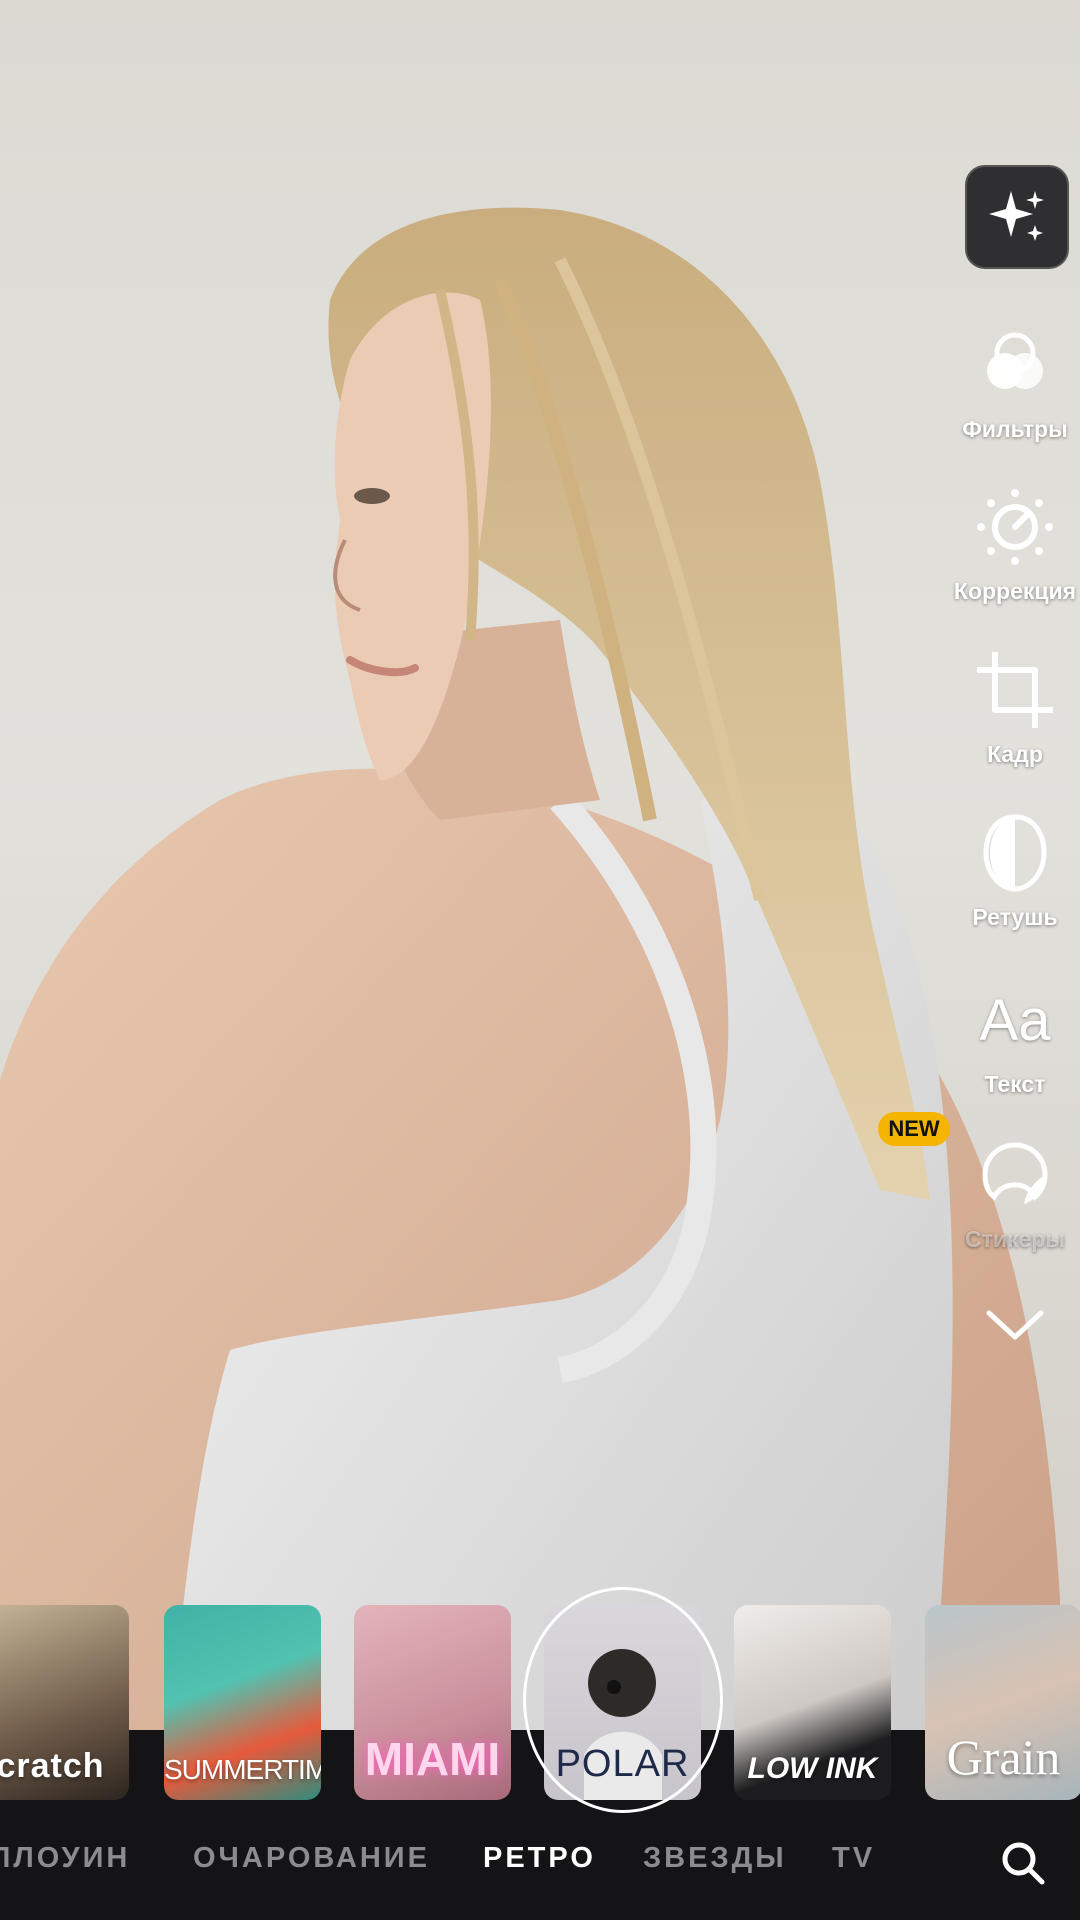  I want to click on tool-crop: Кадр, so click(1015, 706).